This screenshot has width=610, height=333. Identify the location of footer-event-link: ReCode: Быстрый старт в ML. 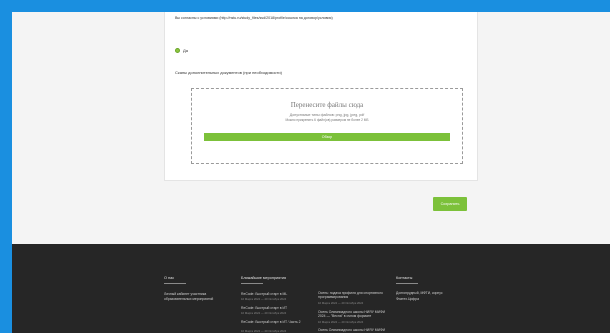
(277, 294).